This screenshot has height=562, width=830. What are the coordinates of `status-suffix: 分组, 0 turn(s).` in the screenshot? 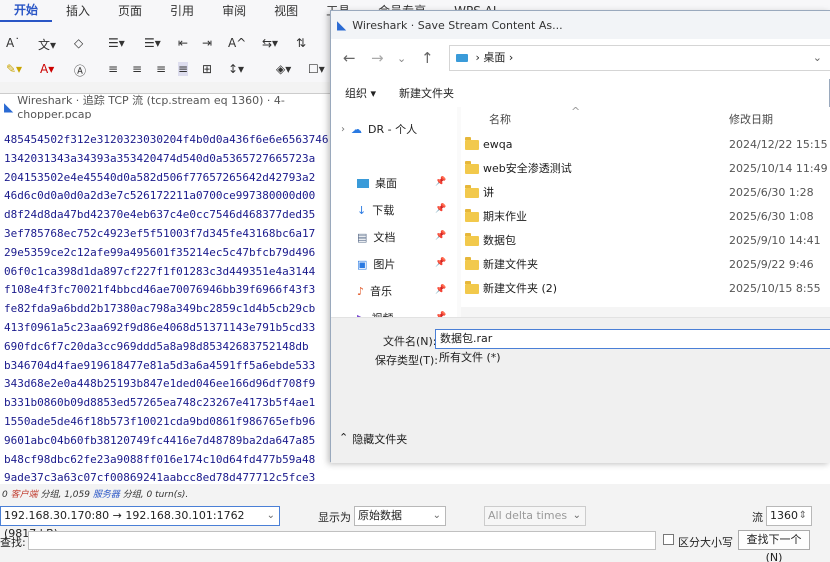 It's located at (155, 495).